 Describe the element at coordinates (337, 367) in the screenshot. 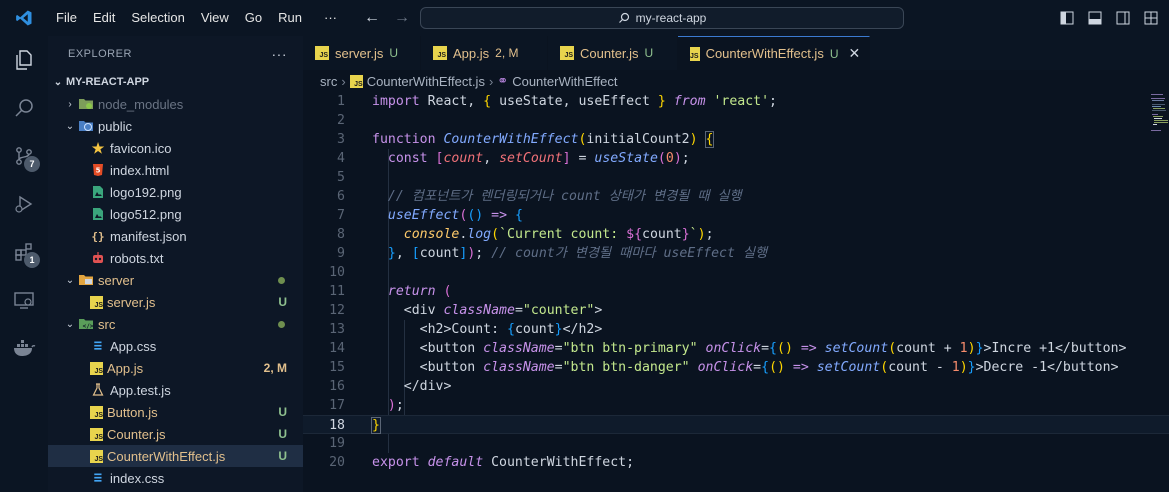

I see `line-number: 15` at that location.